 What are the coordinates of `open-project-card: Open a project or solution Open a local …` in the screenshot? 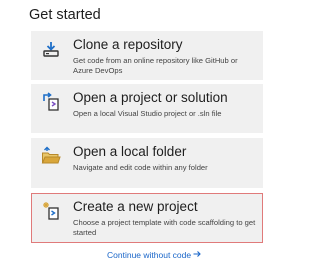 It's located at (147, 108).